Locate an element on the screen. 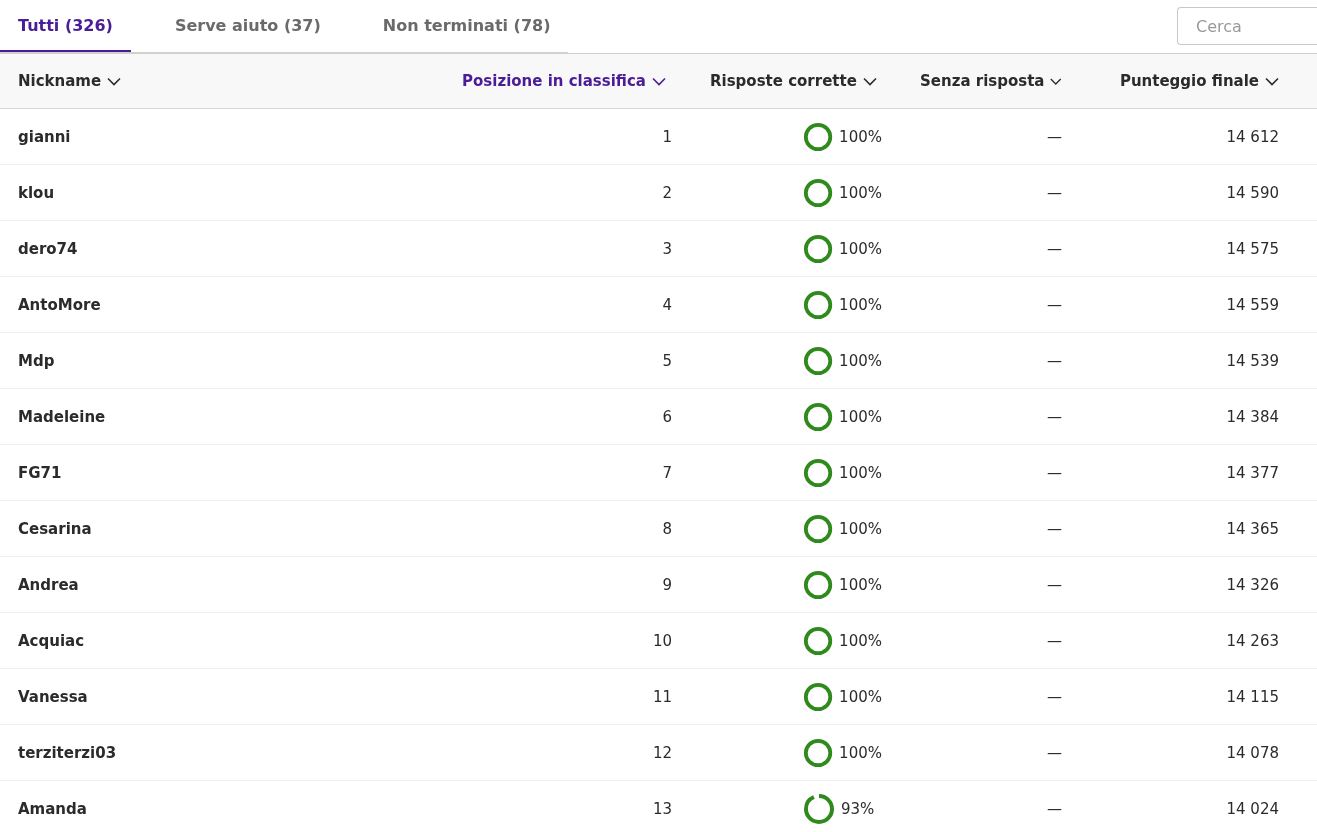 The height and width of the screenshot is (832, 1317). nickname-cell: Madeleine is located at coordinates (62, 416).